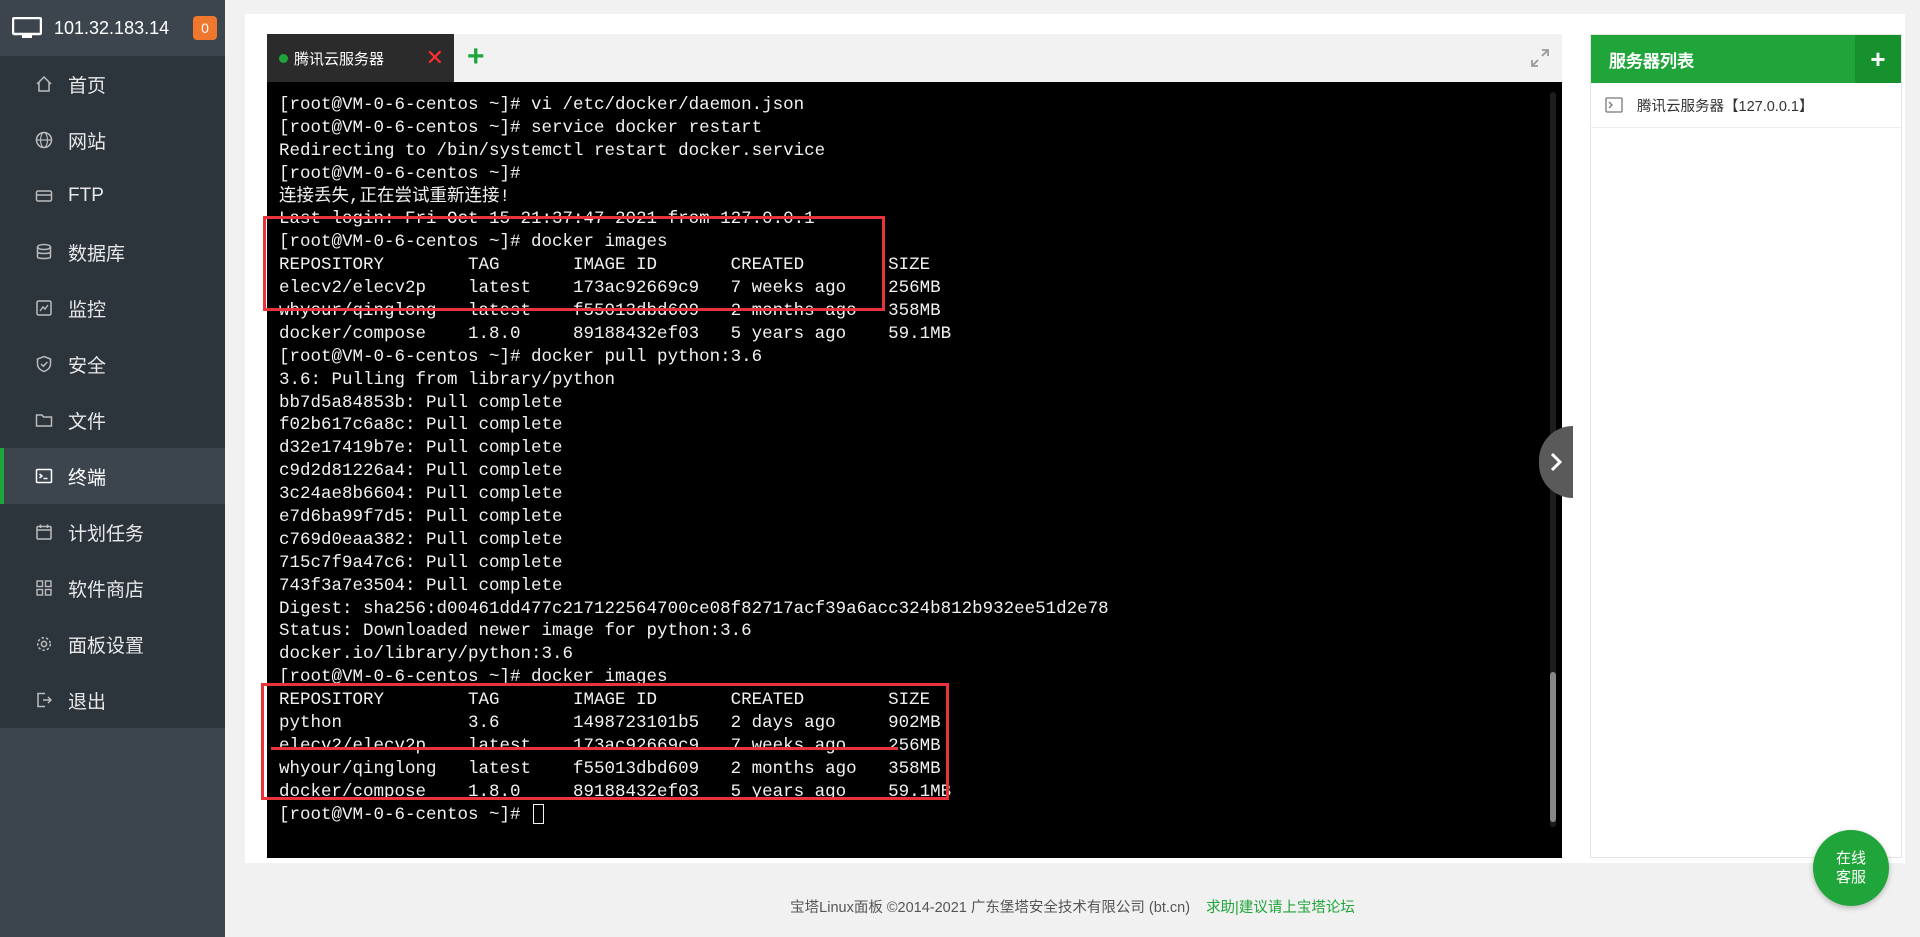  What do you see at coordinates (27, 27) in the screenshot?
I see `server-monitor-icon` at bounding box center [27, 27].